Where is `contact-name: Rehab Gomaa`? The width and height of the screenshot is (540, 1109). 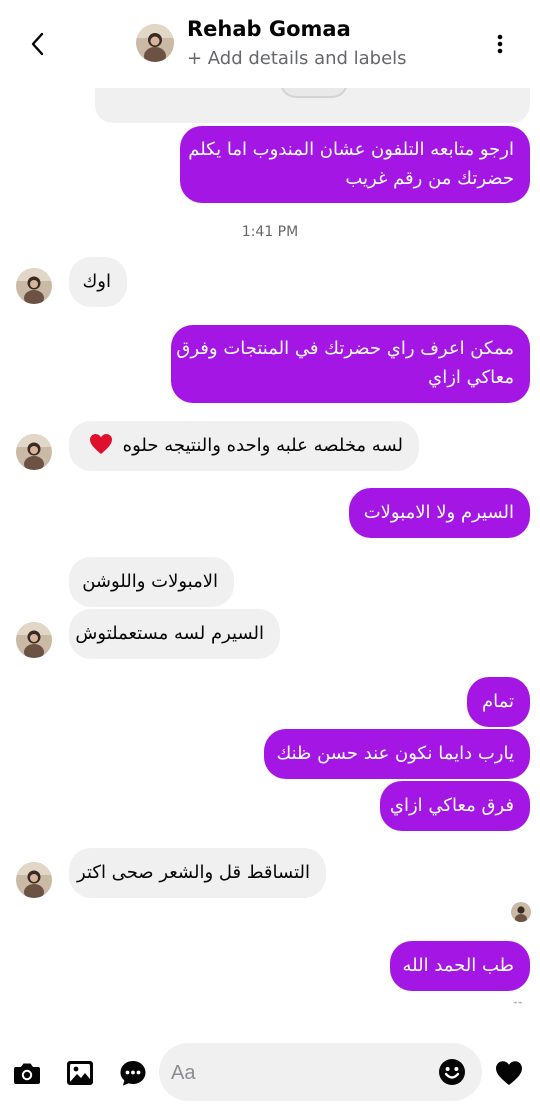 contact-name: Rehab Gomaa is located at coordinates (269, 29).